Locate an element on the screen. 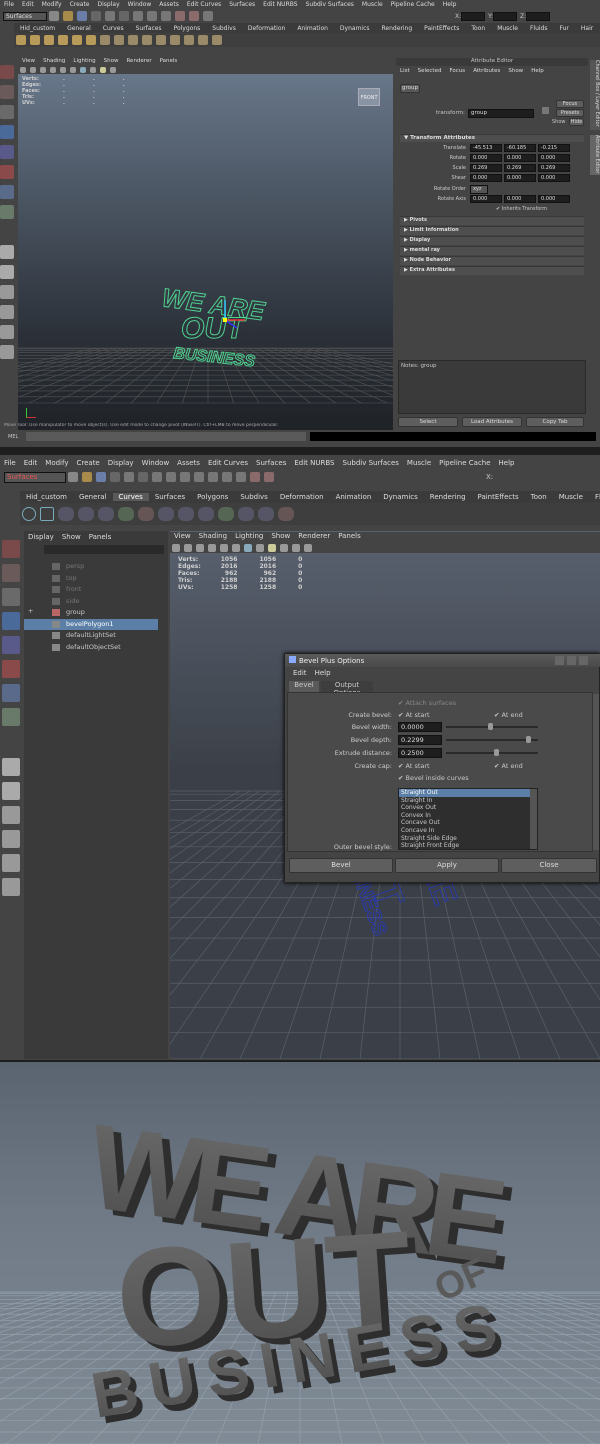  nurbs-torus-icon is located at coordinates (91, 40).